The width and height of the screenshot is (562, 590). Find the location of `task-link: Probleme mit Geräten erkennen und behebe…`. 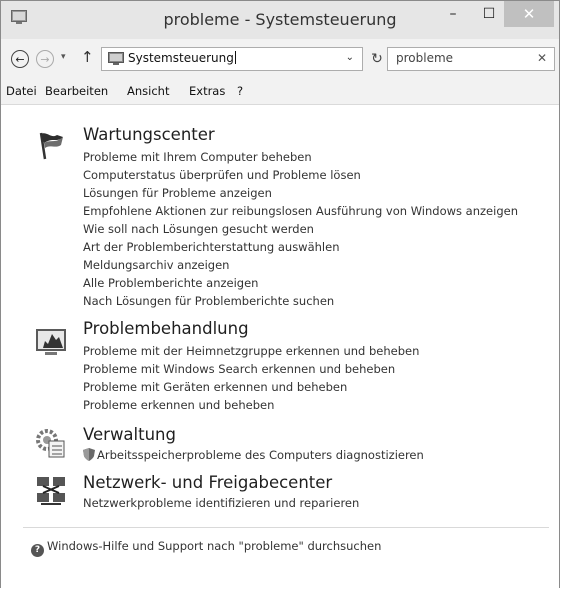

task-link: Probleme mit Geräten erkennen und behebe… is located at coordinates (215, 387).